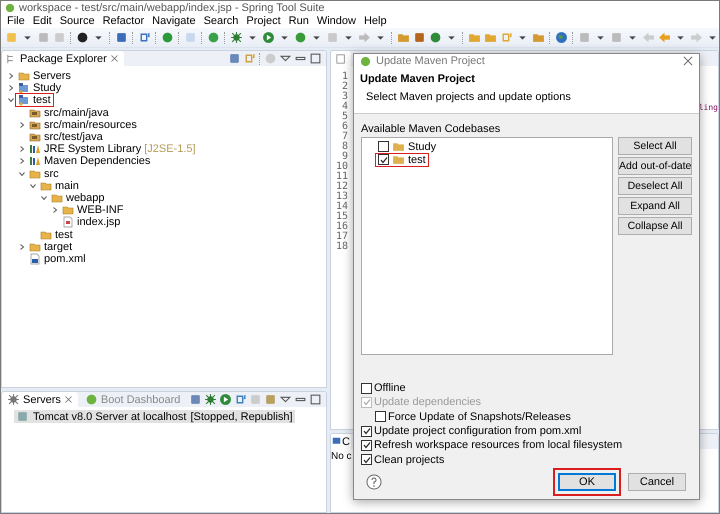  What do you see at coordinates (91, 222) in the screenshot?
I see `tree-item: index.jsp` at bounding box center [91, 222].